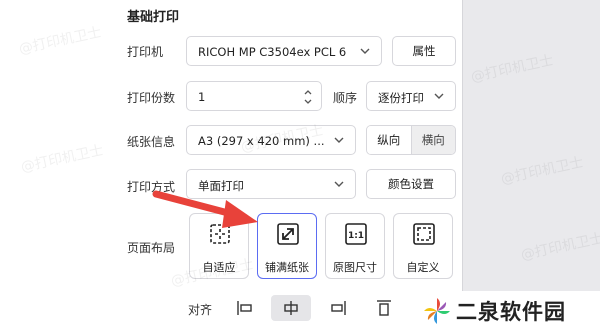  I want to click on layout-label: 页面布局, so click(151, 248).